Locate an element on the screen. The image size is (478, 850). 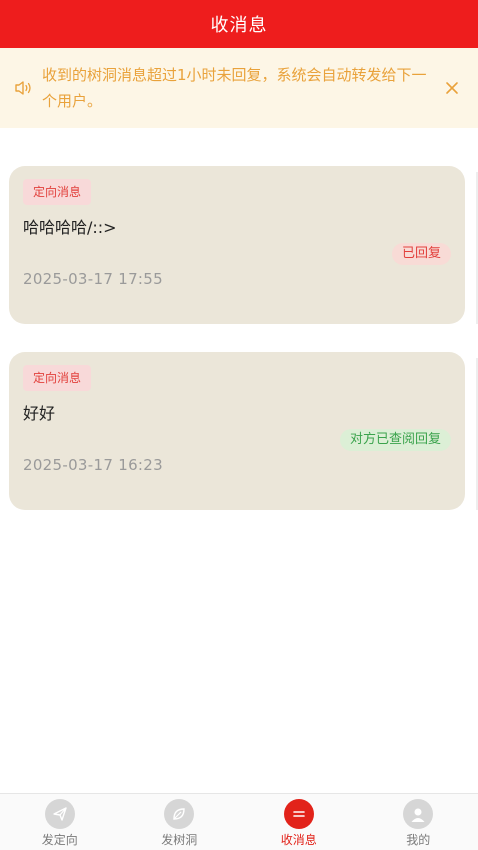
status-badge: 对方已查阅回复 is located at coordinates (395, 440).